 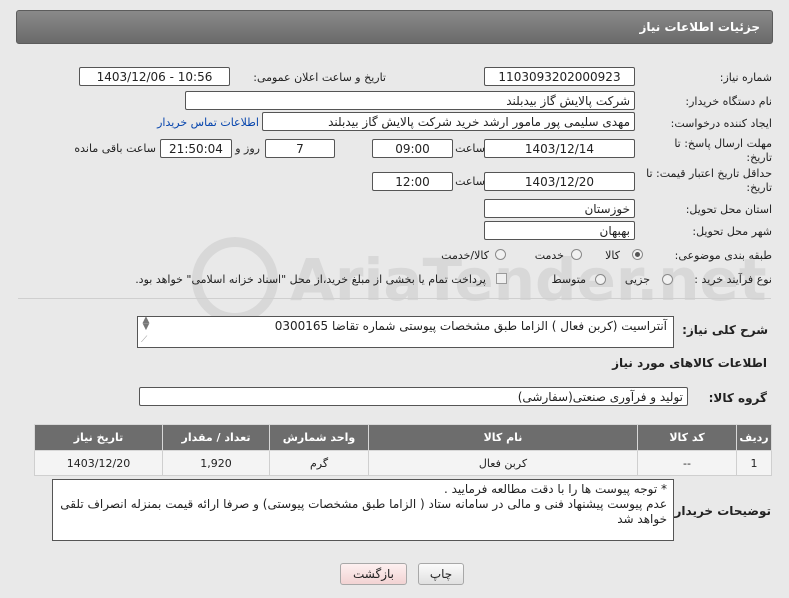 I want to click on col-code: کد کالا, so click(x=687, y=437).